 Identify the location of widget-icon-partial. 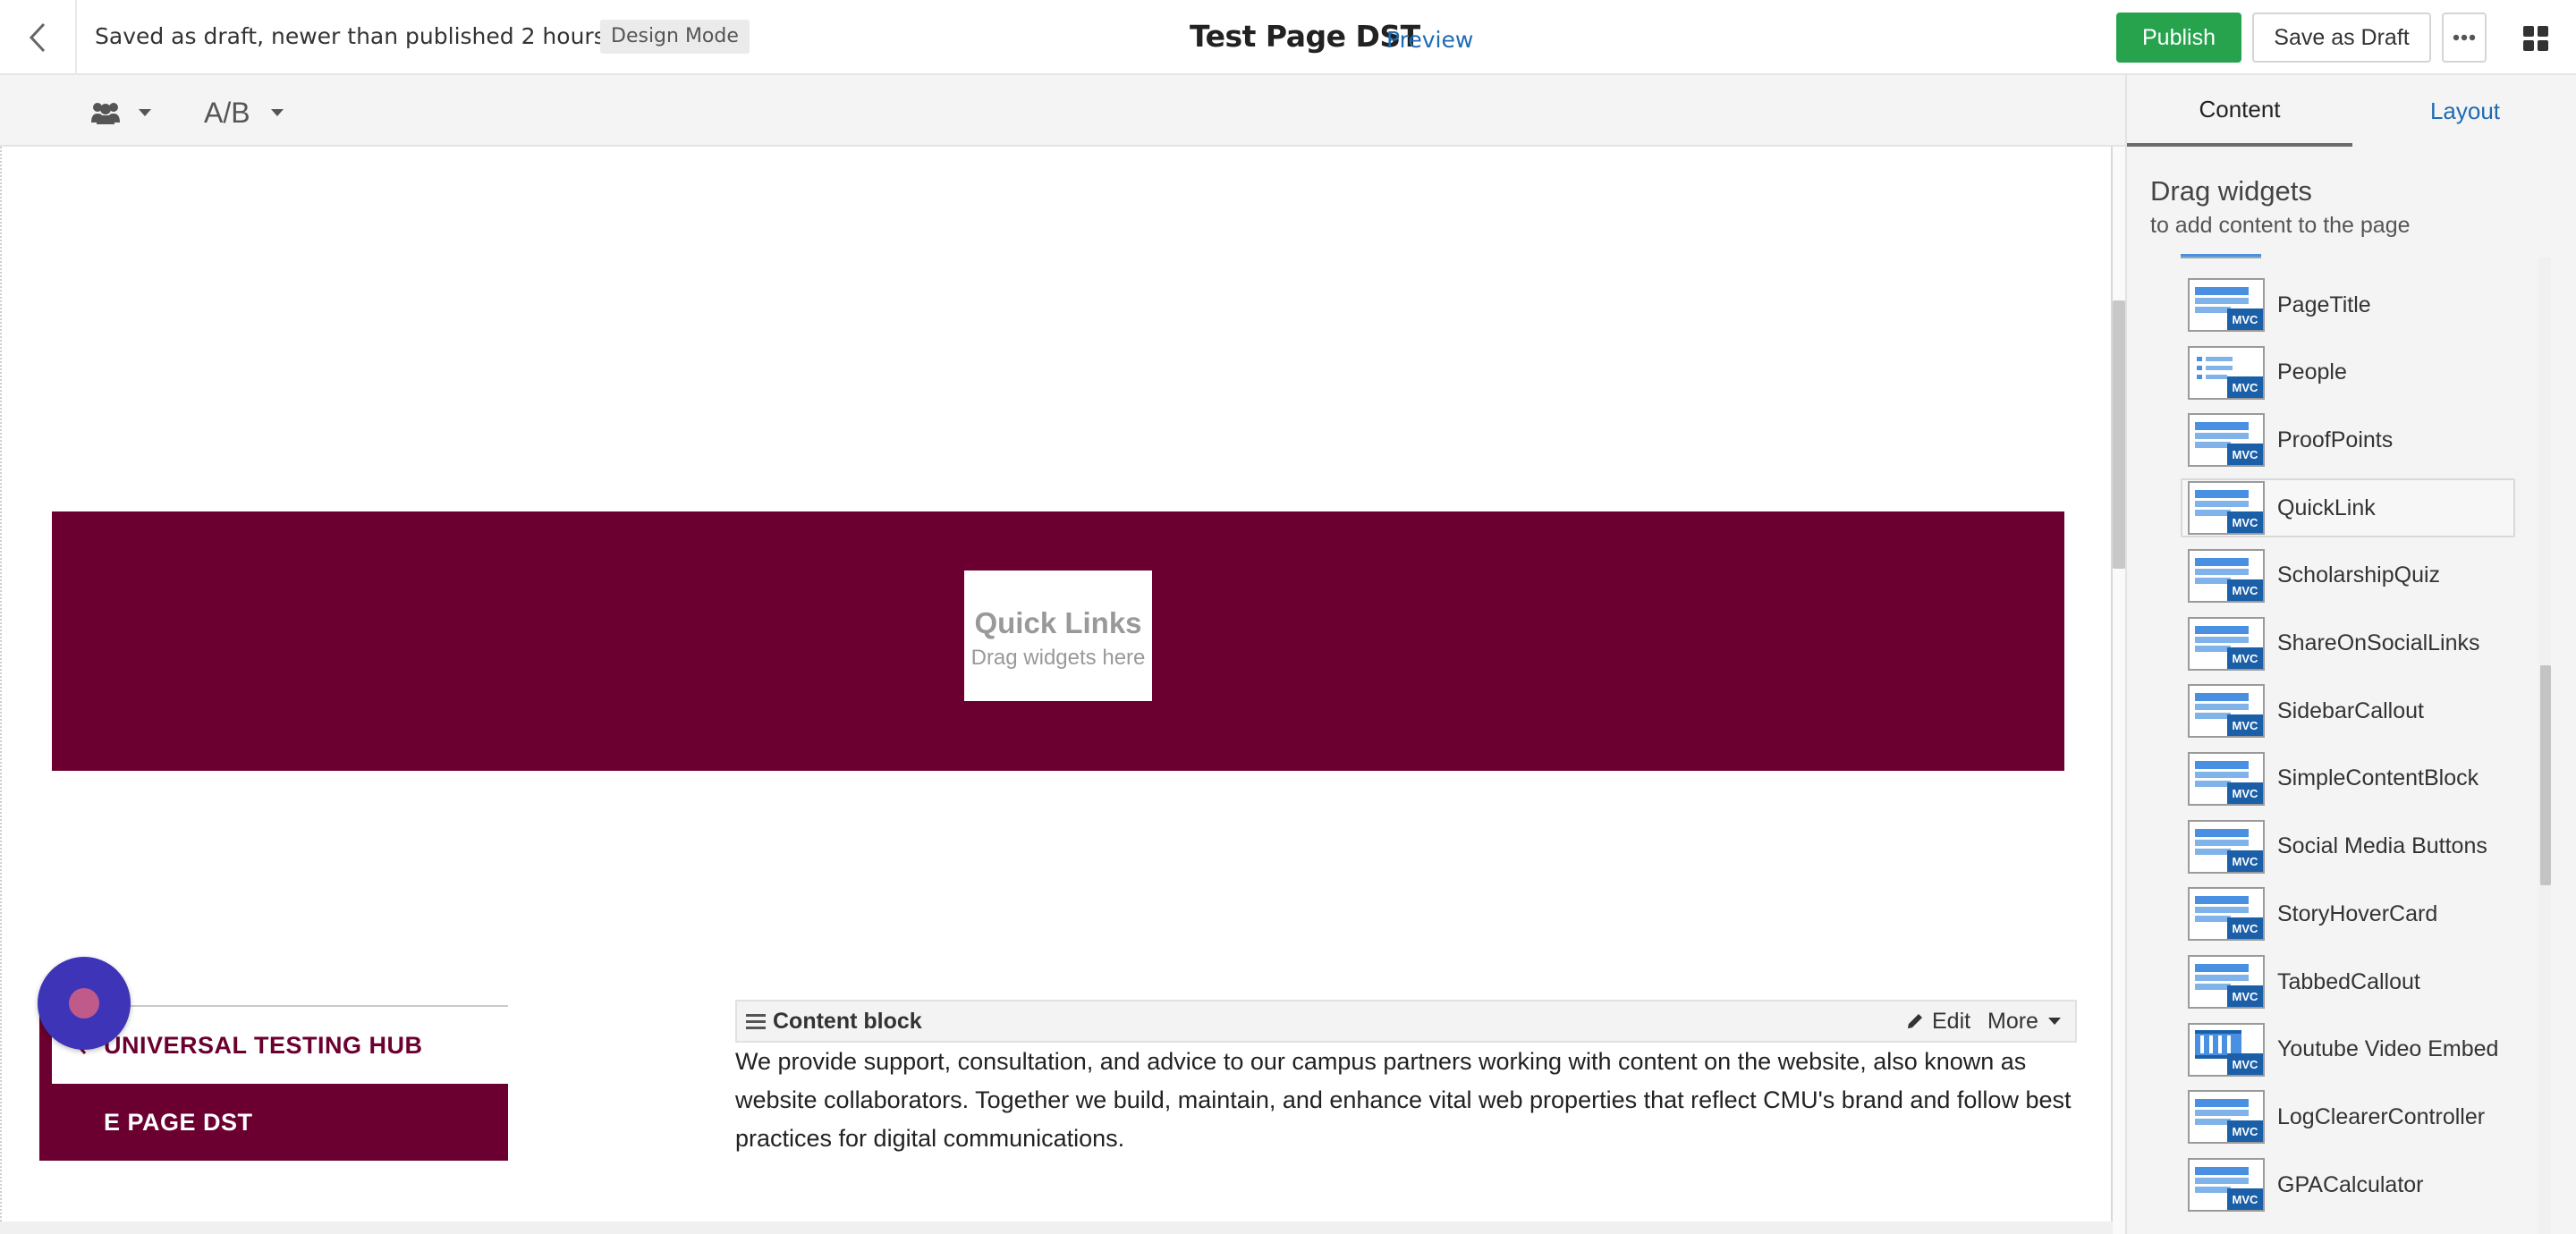
(2221, 256).